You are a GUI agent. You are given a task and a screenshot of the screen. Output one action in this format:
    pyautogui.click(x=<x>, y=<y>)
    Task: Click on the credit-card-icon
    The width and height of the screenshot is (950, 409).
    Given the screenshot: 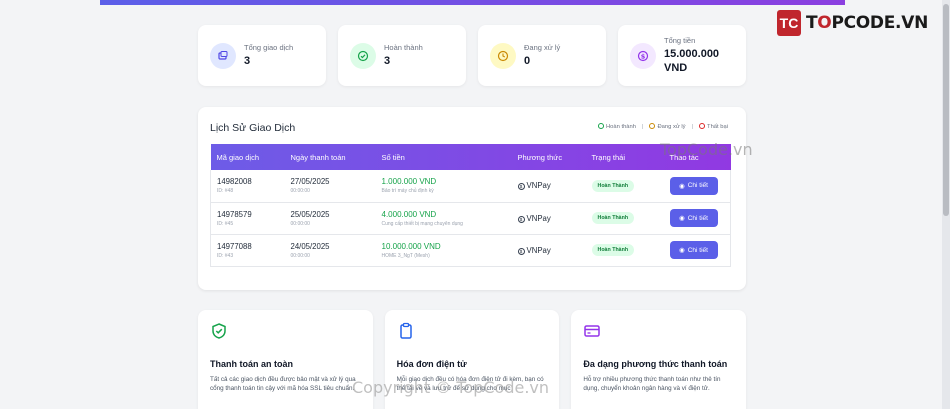 What is the action you would take?
    pyautogui.click(x=592, y=331)
    